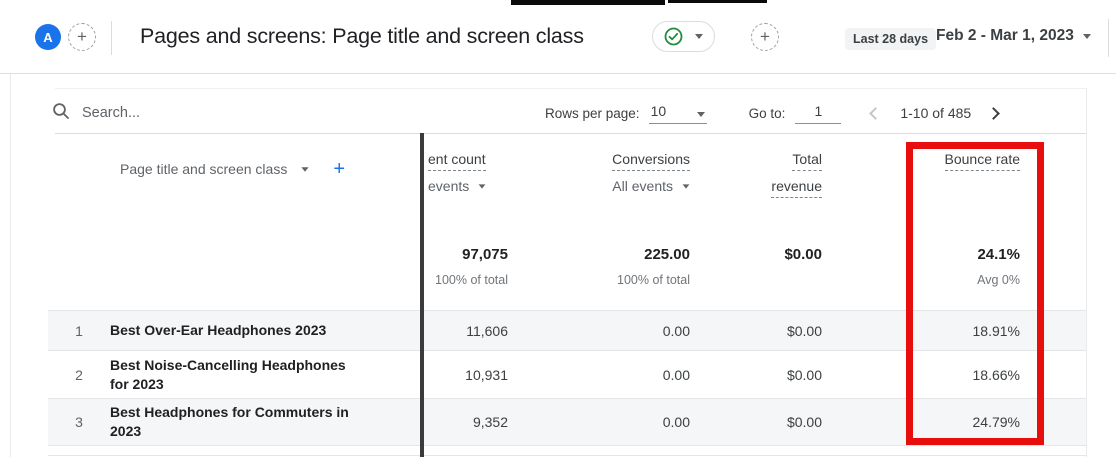  Describe the element at coordinates (10, 265) in the screenshot. I see `panel-left-border` at that location.